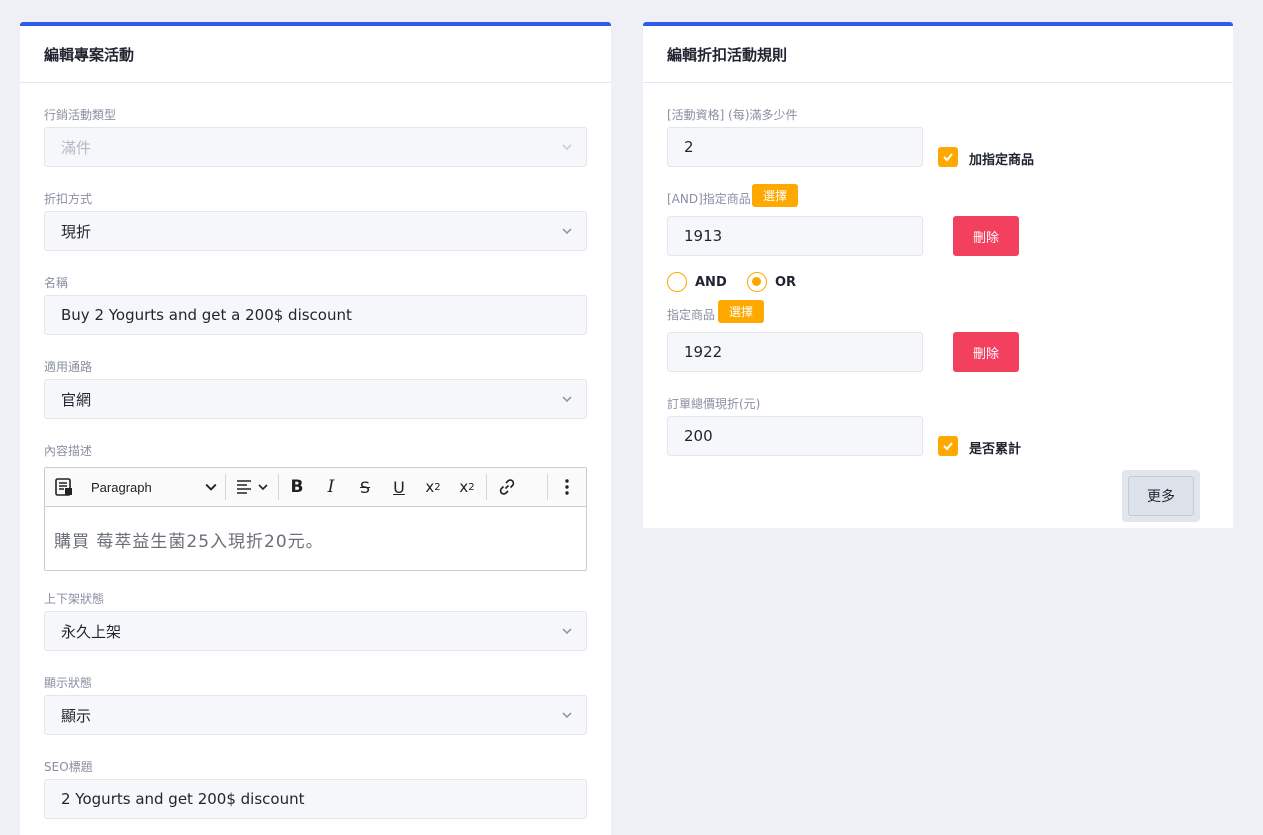  Describe the element at coordinates (315, 54) in the screenshot. I see `card-title: 編輯專案活動` at that location.